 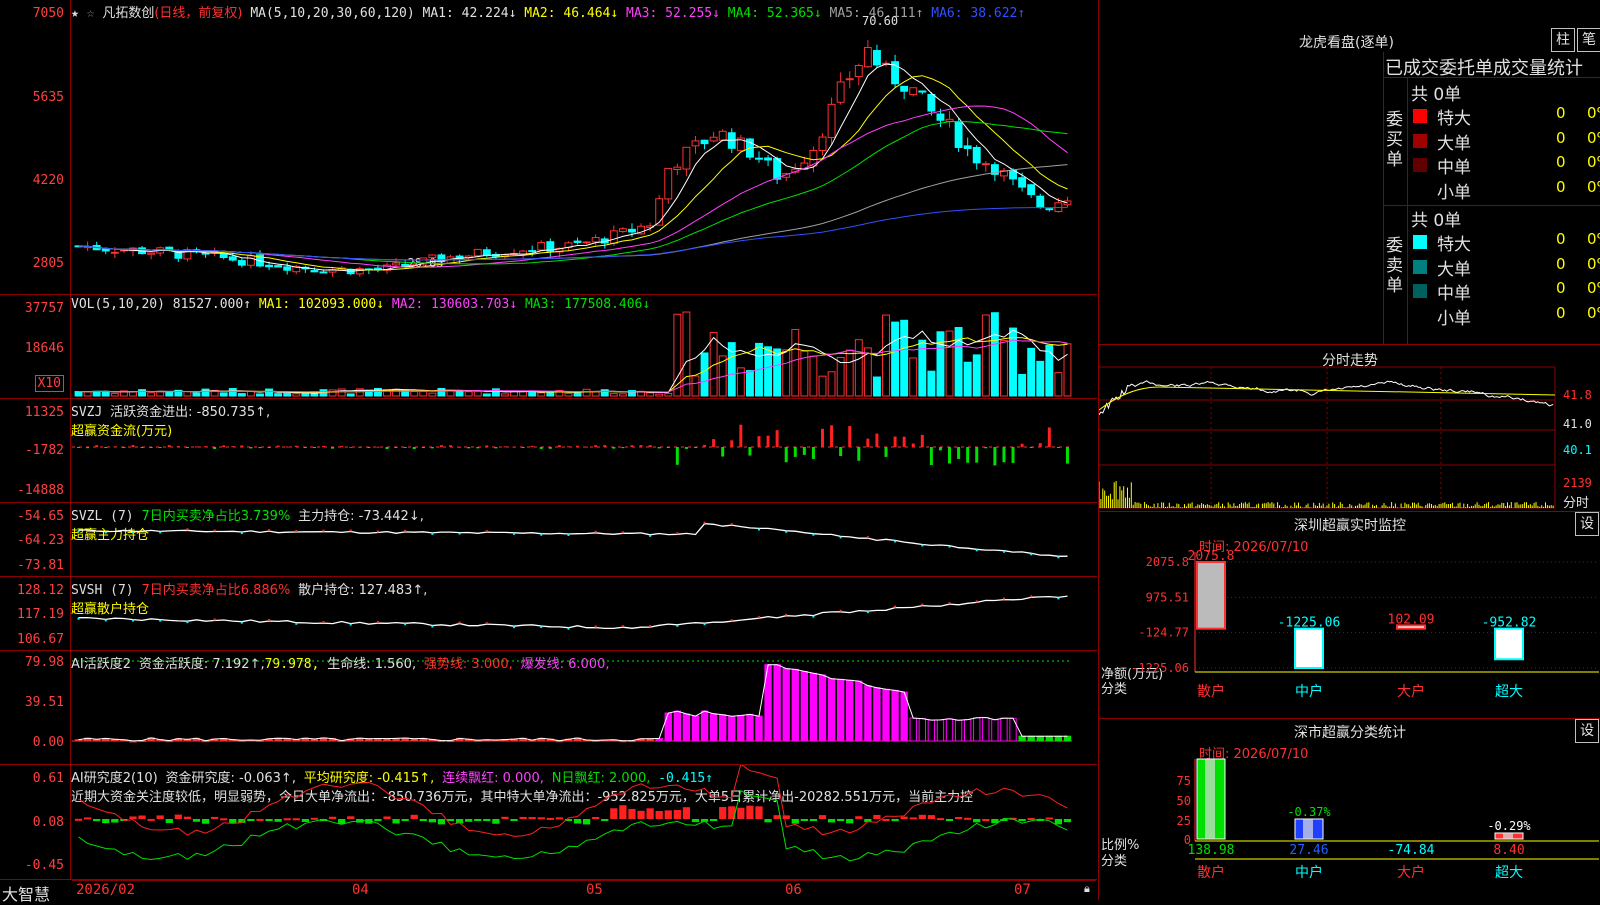 What do you see at coordinates (1211, 691) in the screenshot?
I see `monitor-category-label: 散户` at bounding box center [1211, 691].